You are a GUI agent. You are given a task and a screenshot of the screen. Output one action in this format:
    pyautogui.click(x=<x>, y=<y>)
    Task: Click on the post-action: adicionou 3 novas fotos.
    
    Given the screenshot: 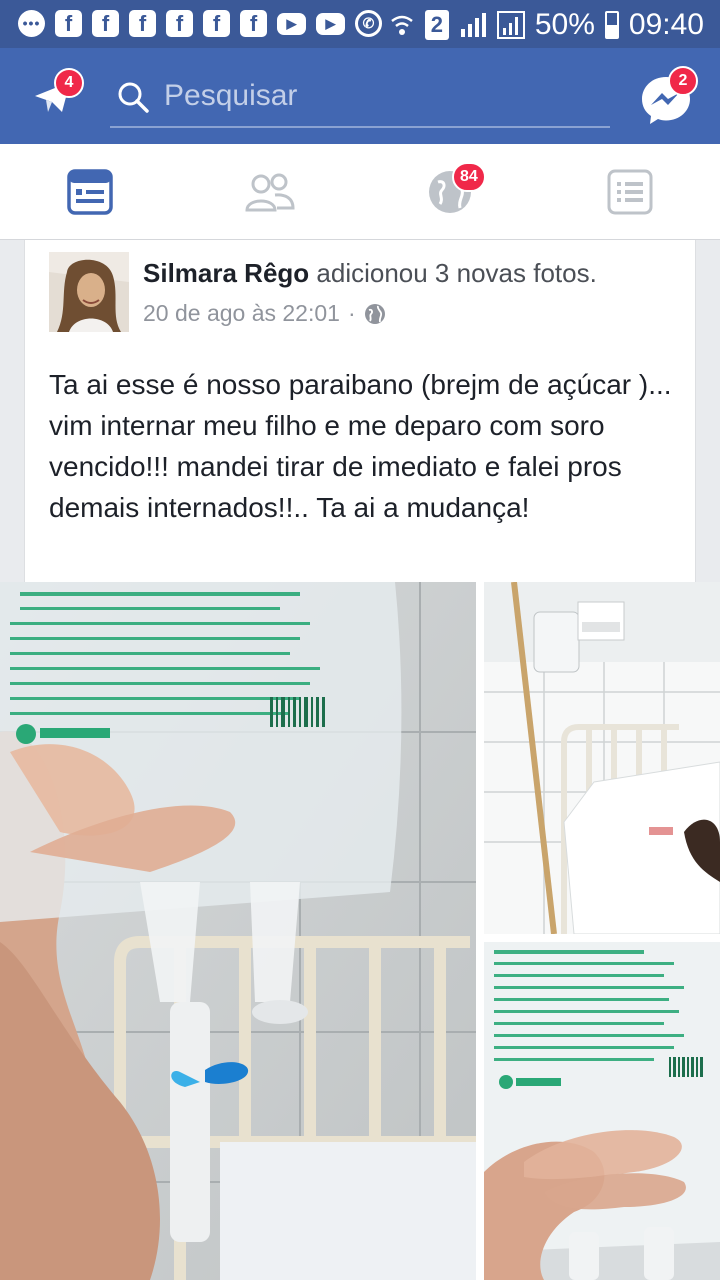 What is the action you would take?
    pyautogui.click(x=453, y=273)
    